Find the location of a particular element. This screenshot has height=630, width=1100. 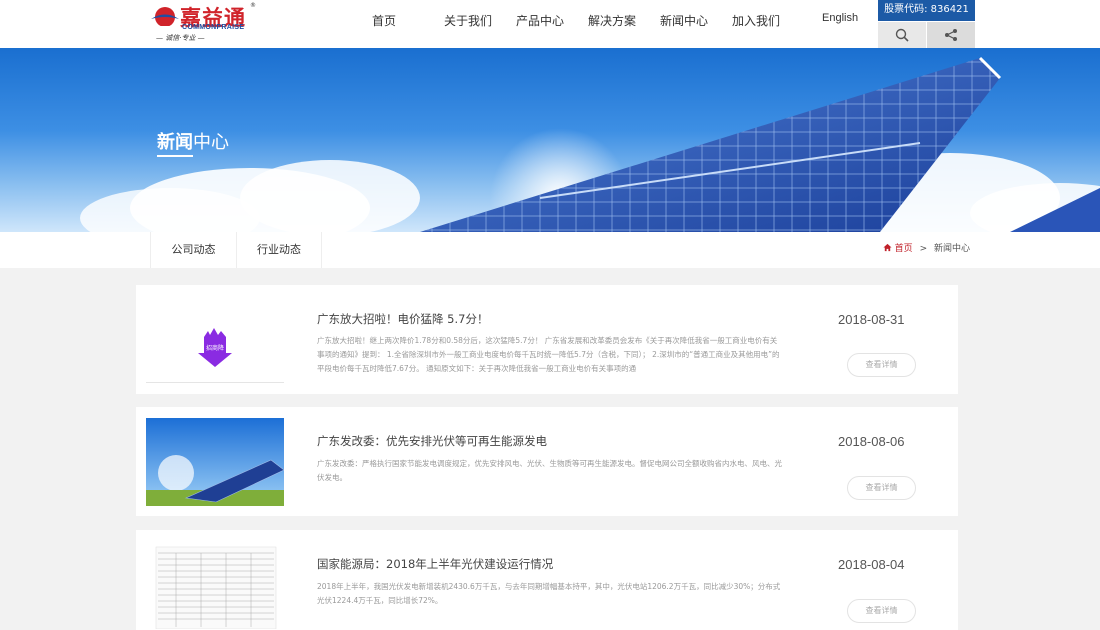

share-button is located at coordinates (951, 35).